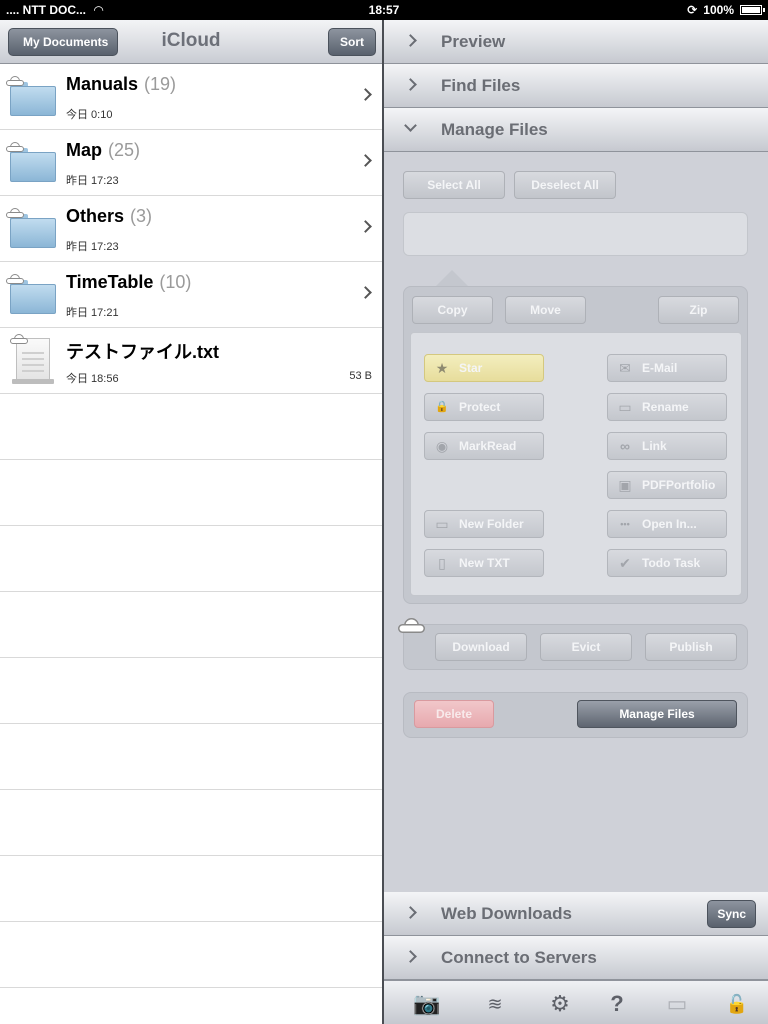 The width and height of the screenshot is (768, 1024). What do you see at coordinates (442, 407) in the screenshot?
I see `lock-icon: 🔒` at bounding box center [442, 407].